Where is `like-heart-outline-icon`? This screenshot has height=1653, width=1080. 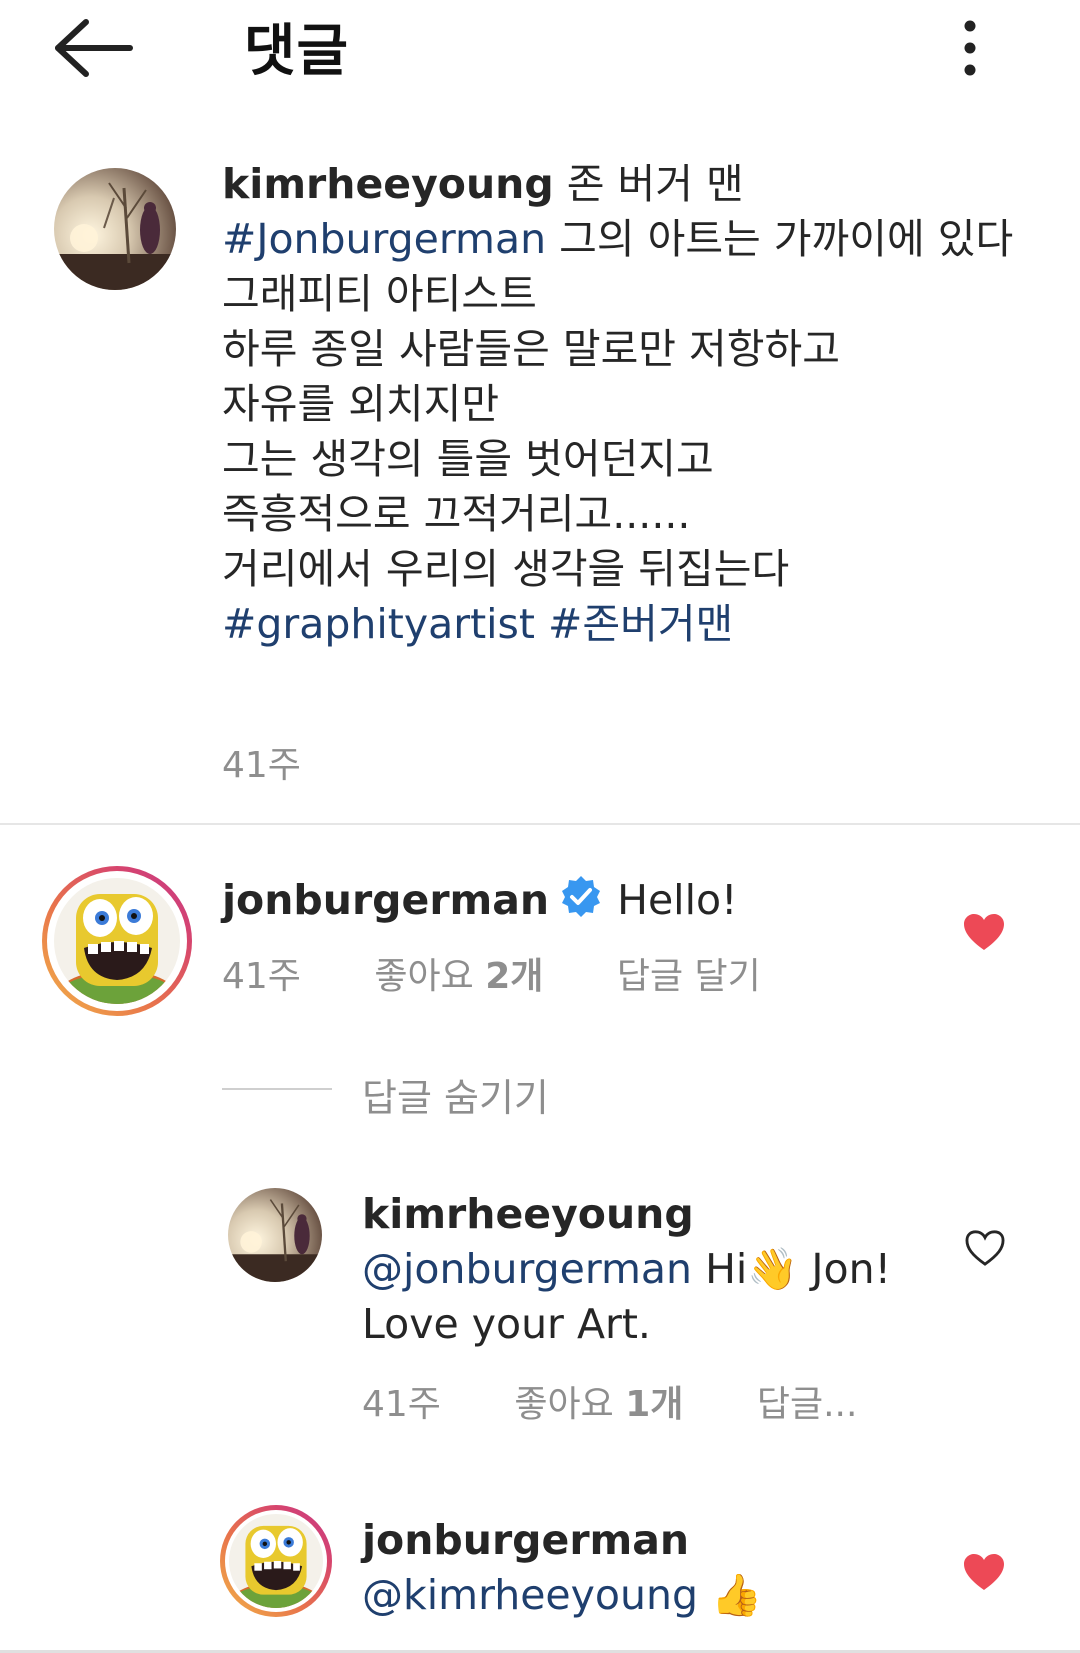 like-heart-outline-icon is located at coordinates (985, 1250).